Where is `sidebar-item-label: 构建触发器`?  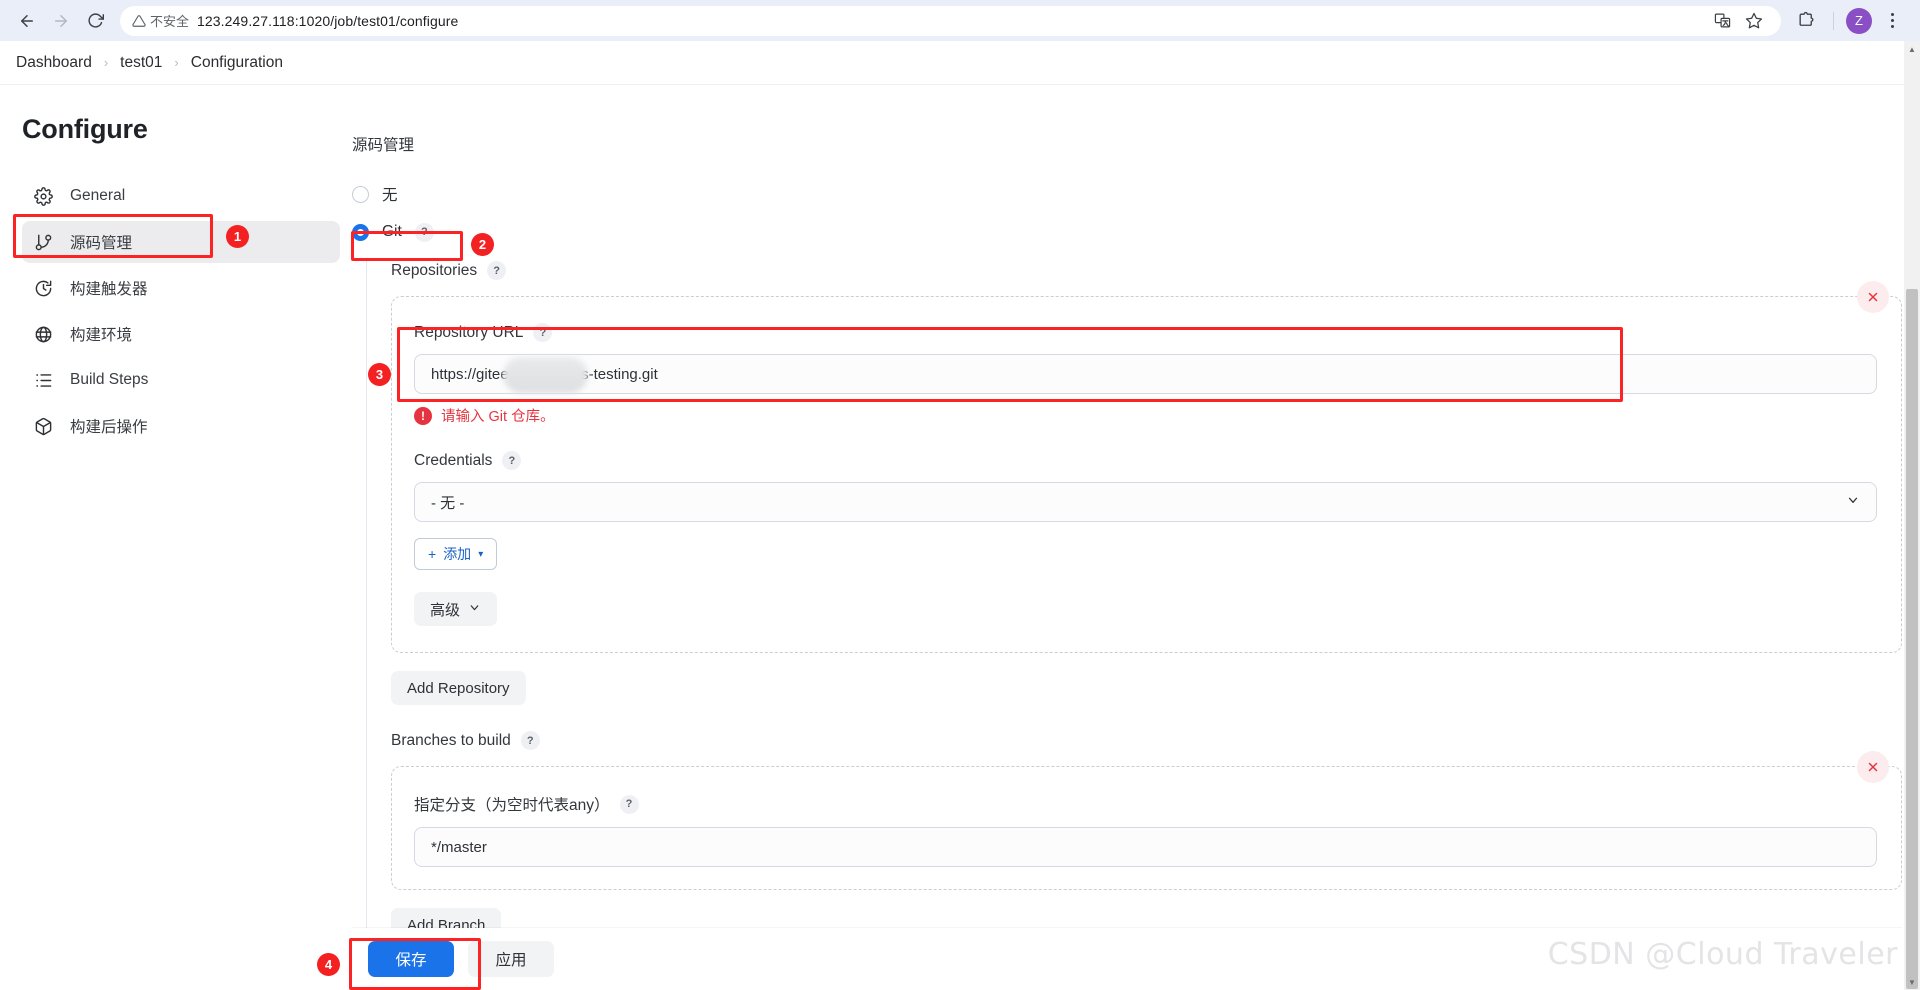 sidebar-item-label: 构建触发器 is located at coordinates (109, 289).